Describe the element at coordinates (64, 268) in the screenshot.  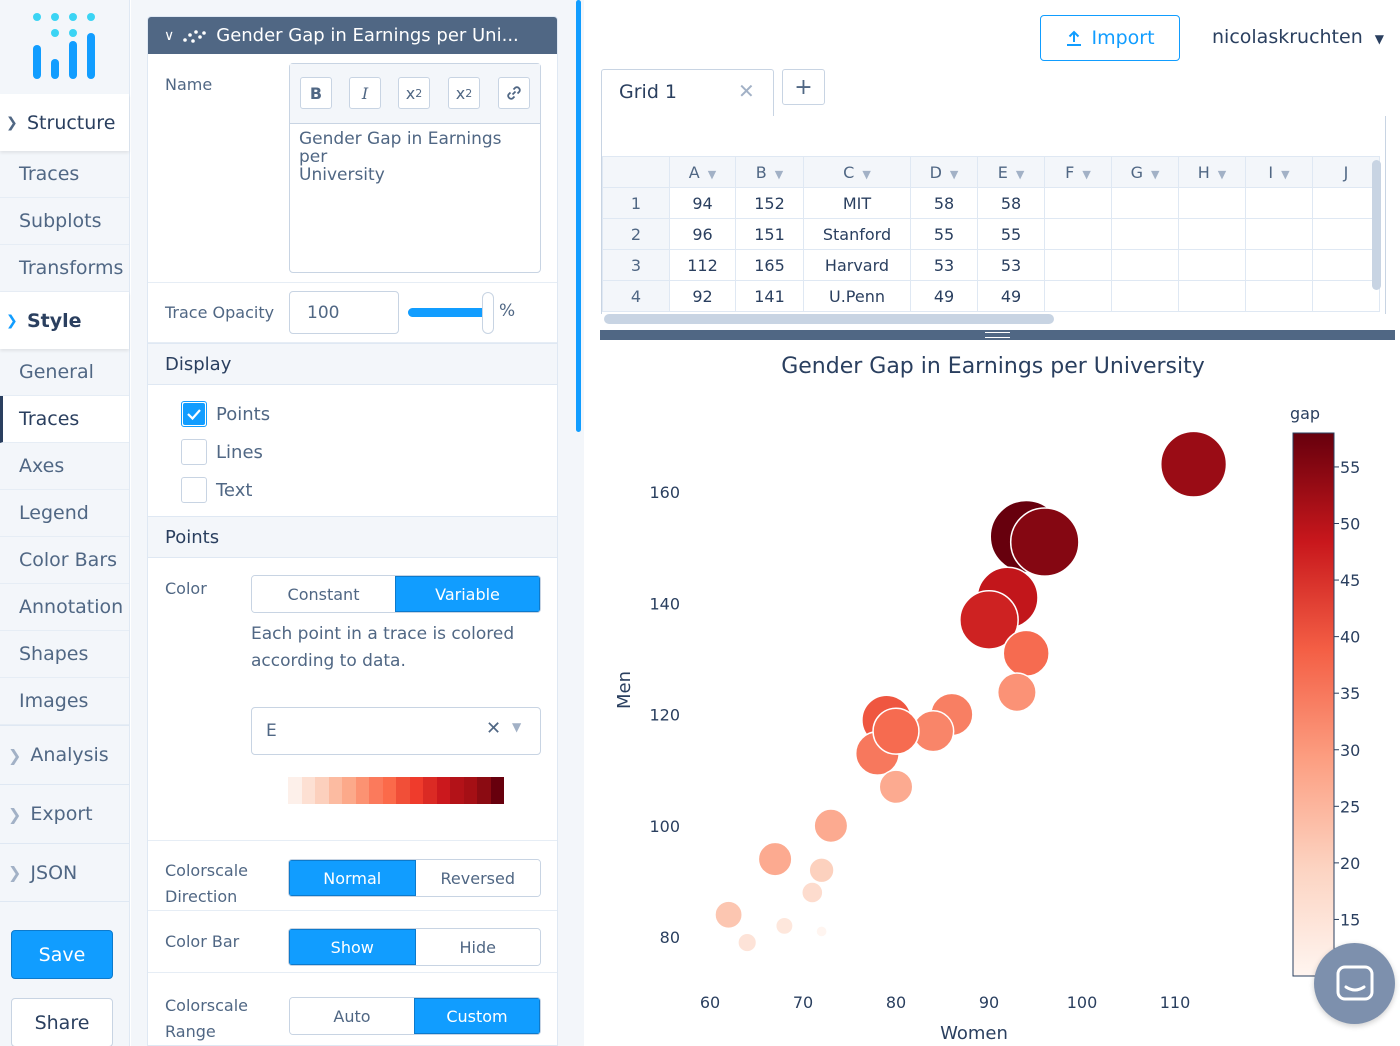
I see `nav-item-transforms: Transforms` at that location.